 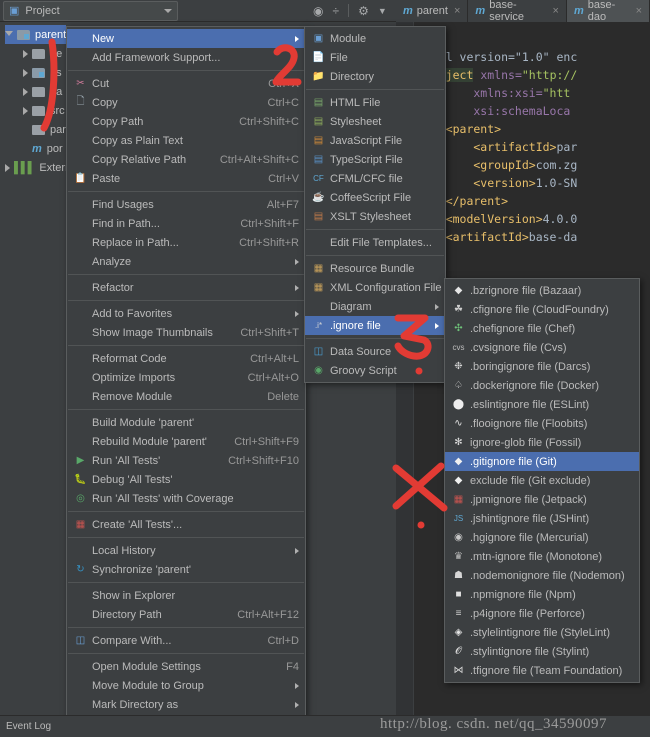 What do you see at coordinates (186, 178) in the screenshot?
I see `menu-item-paste: 📋 Paste Ctrl+V` at bounding box center [186, 178].